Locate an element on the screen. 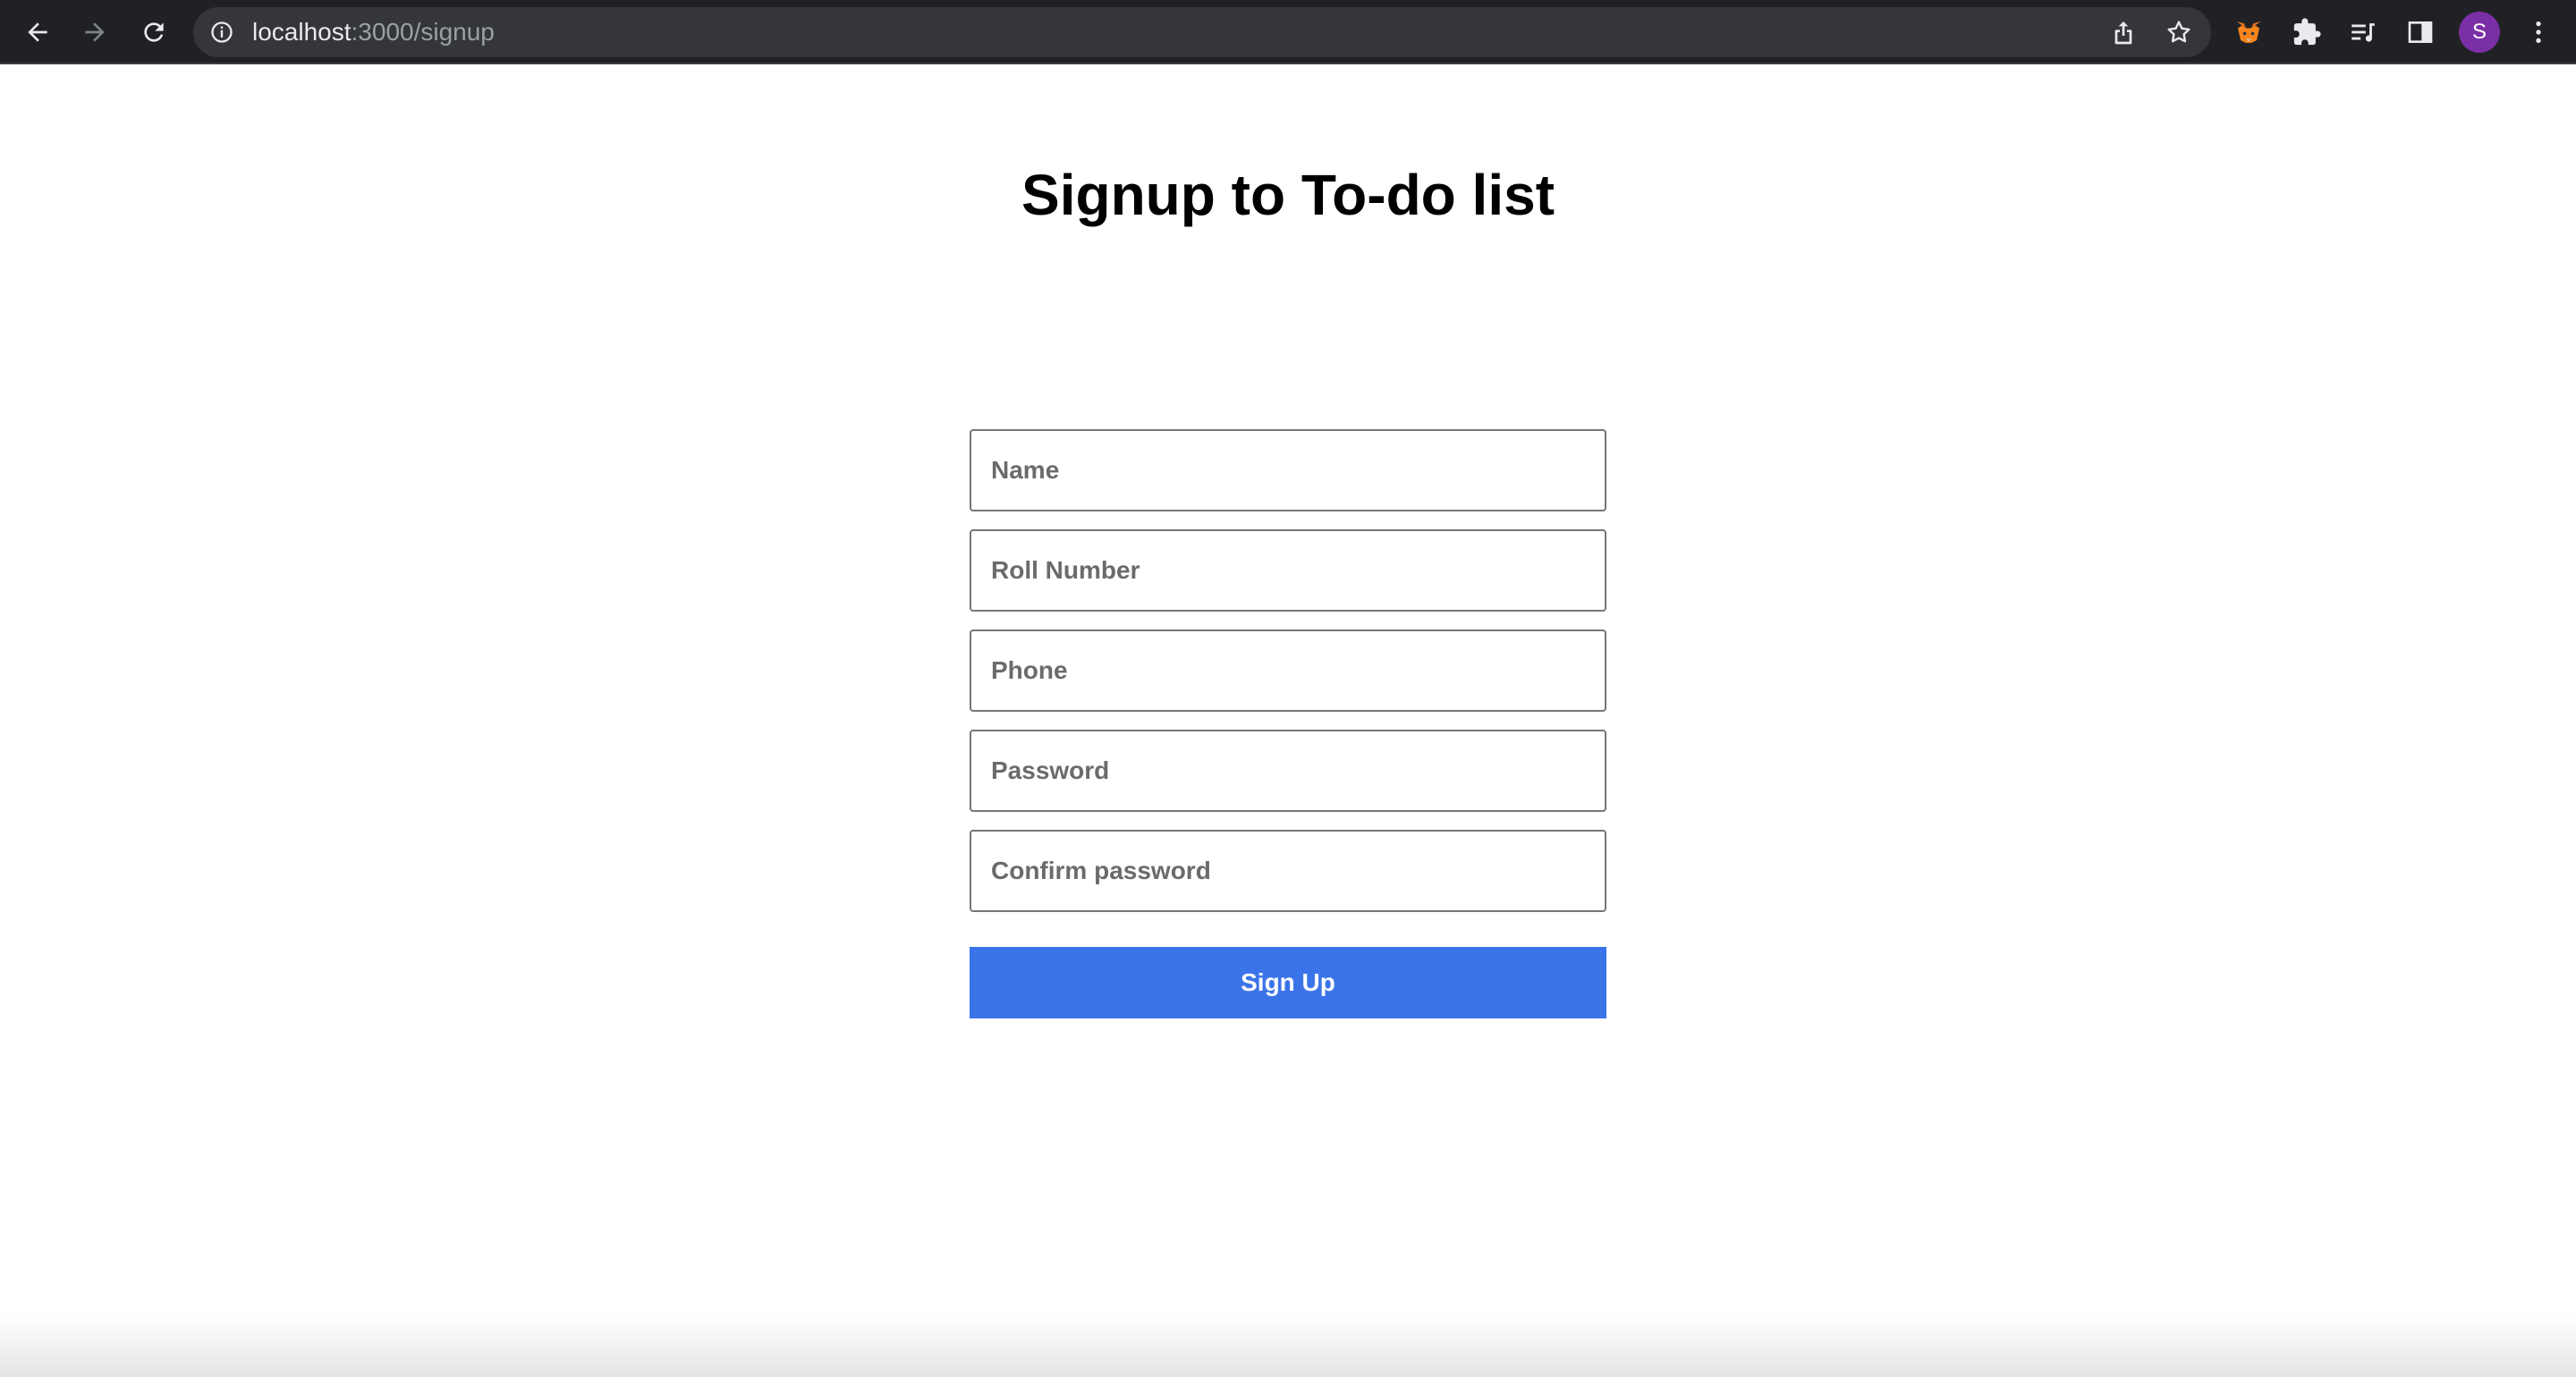  url-text: localhost:3000/signup is located at coordinates (373, 32).